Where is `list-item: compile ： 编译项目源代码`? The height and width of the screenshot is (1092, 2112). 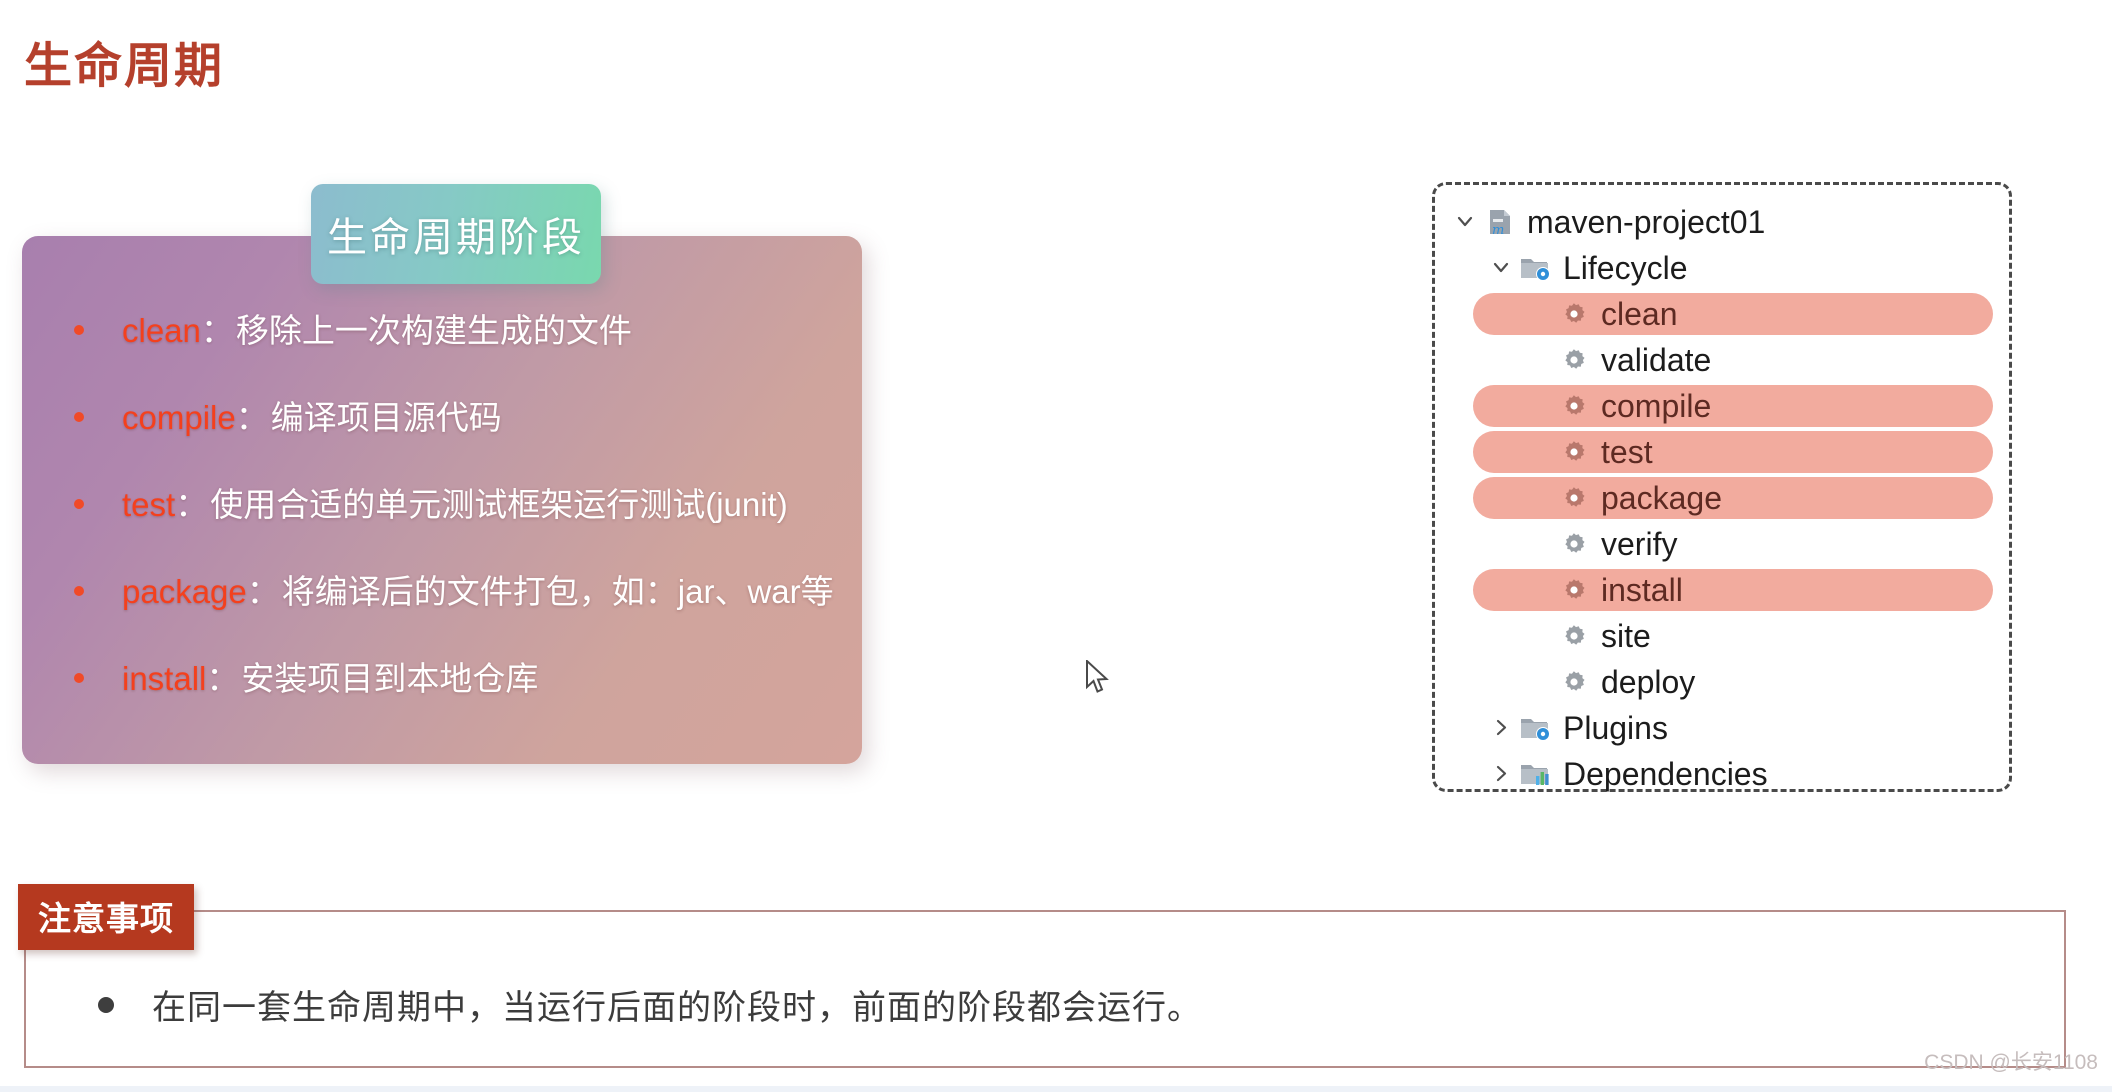
list-item: compile ： 编译项目源代码 is located at coordinates (455, 415).